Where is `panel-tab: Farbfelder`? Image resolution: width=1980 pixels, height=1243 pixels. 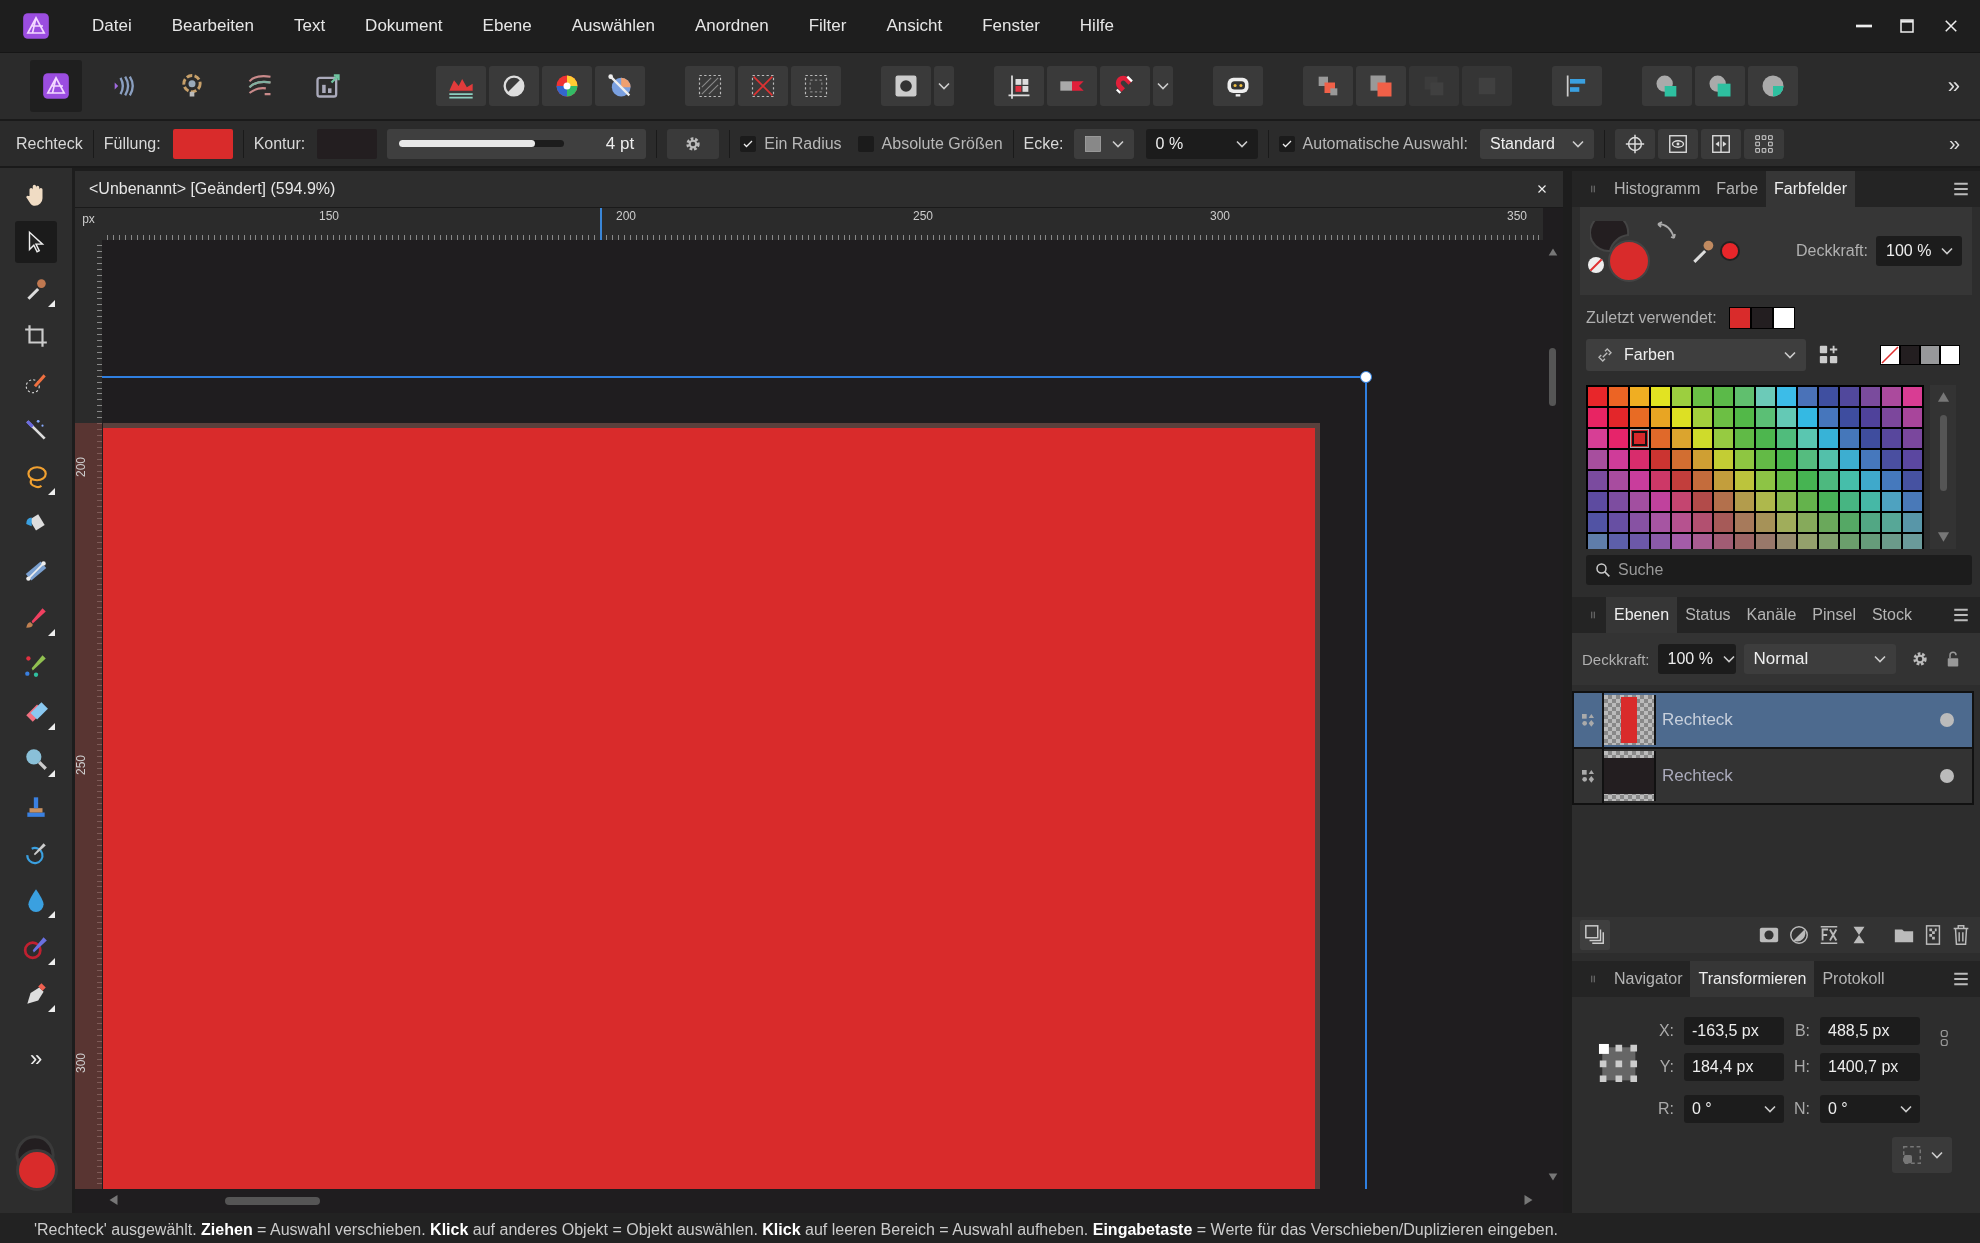
panel-tab: Farbfelder is located at coordinates (1810, 189).